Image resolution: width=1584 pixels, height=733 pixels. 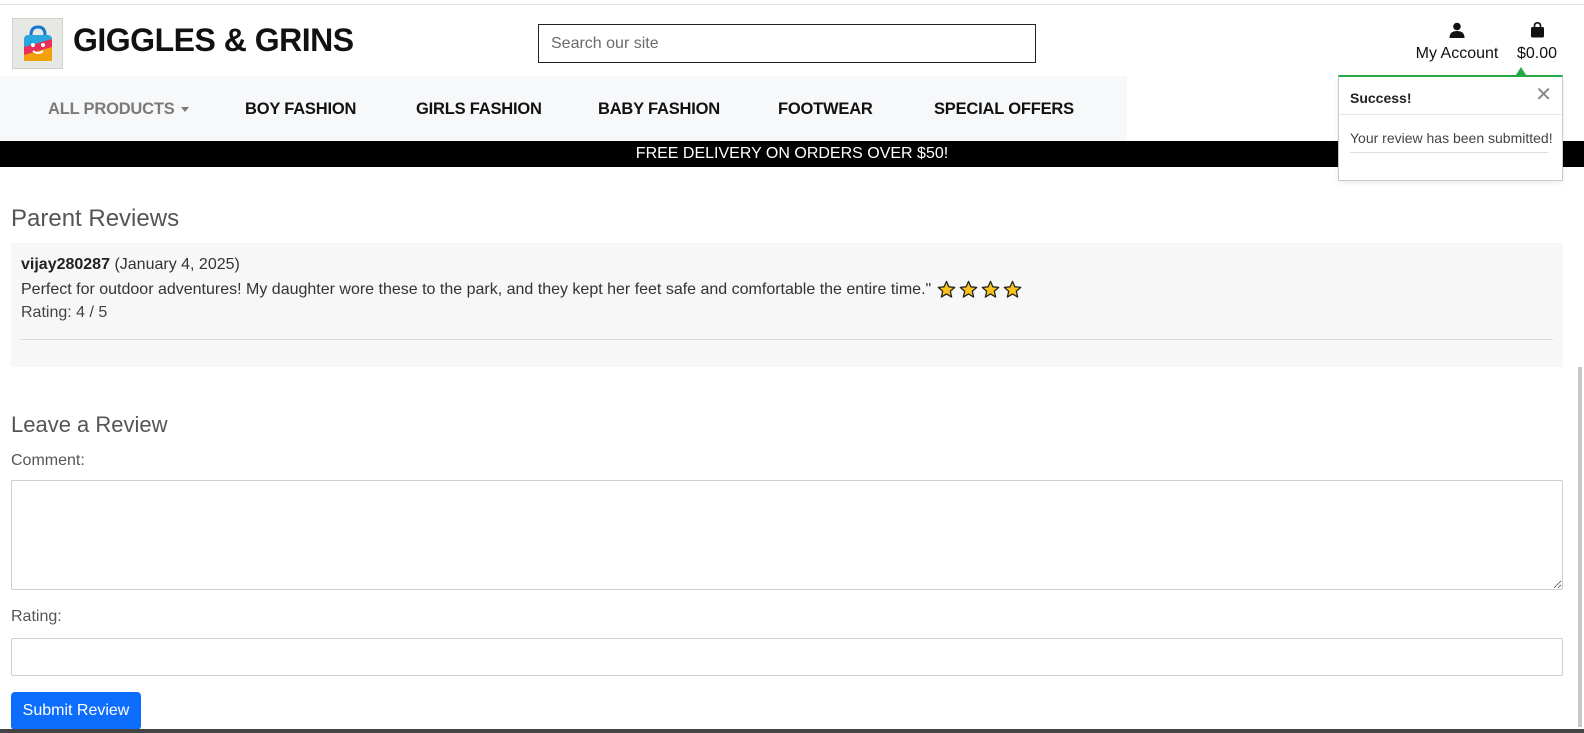 I want to click on nav-boy-fashion: BOY FASHION, so click(x=300, y=109).